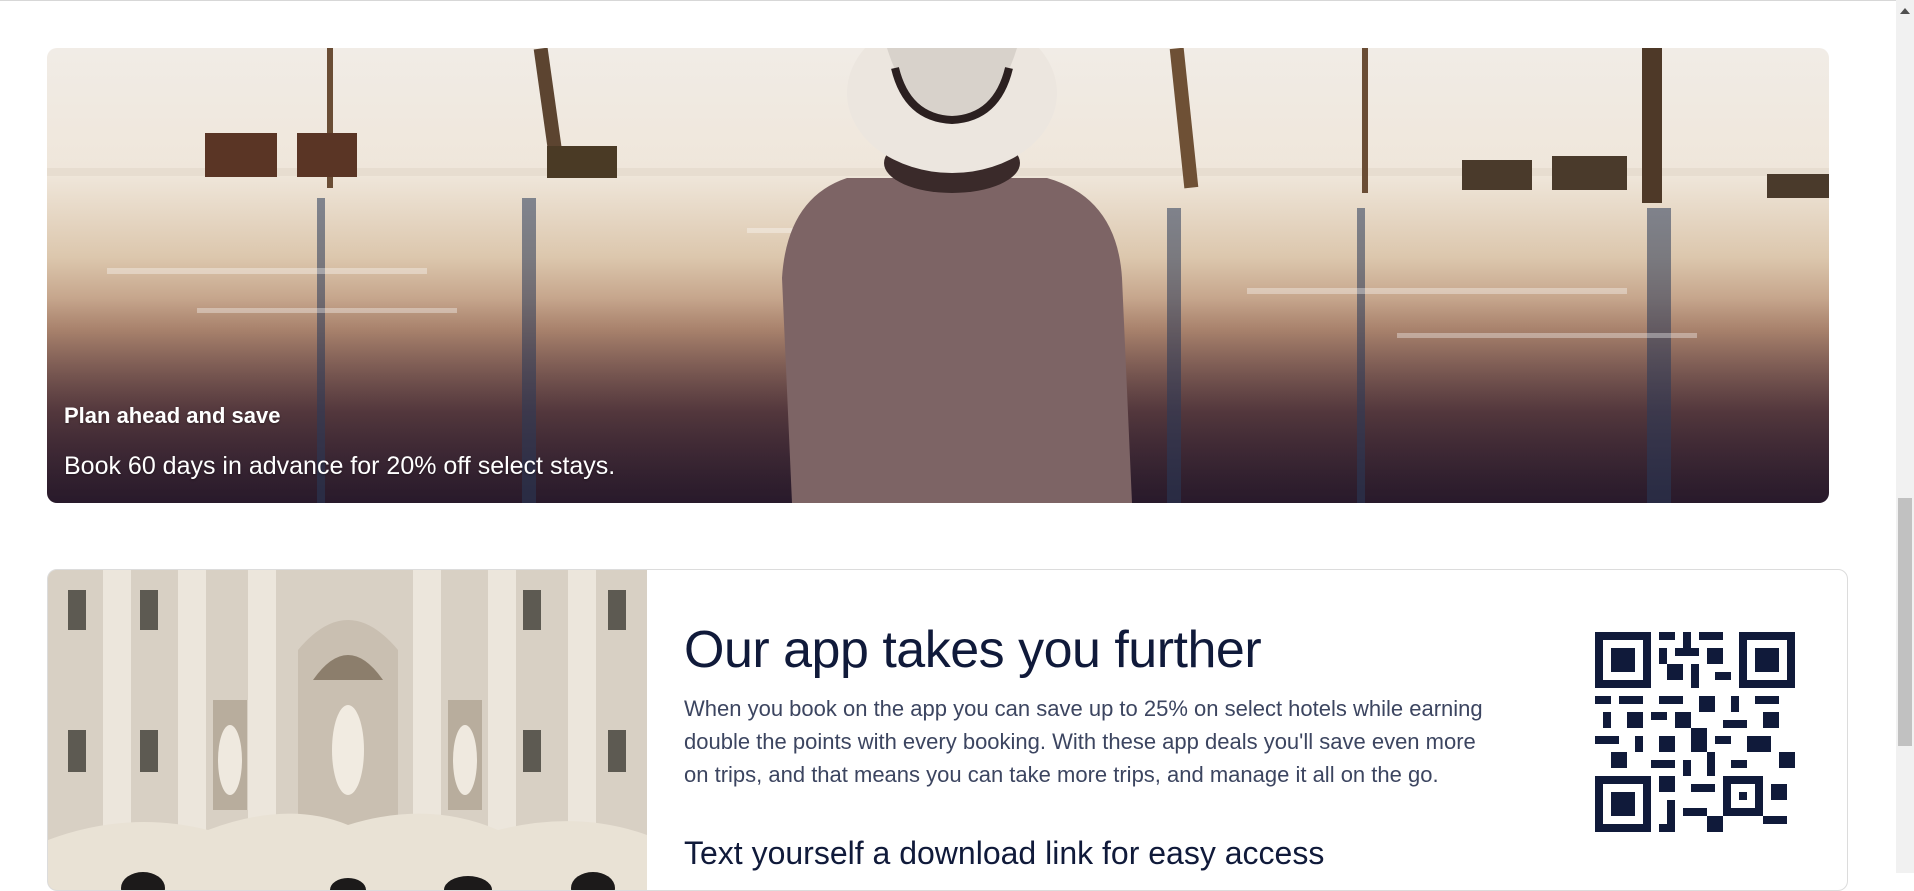 The image size is (1914, 891). What do you see at coordinates (1905, 622) in the screenshot?
I see `scrollbar-thumb` at bounding box center [1905, 622].